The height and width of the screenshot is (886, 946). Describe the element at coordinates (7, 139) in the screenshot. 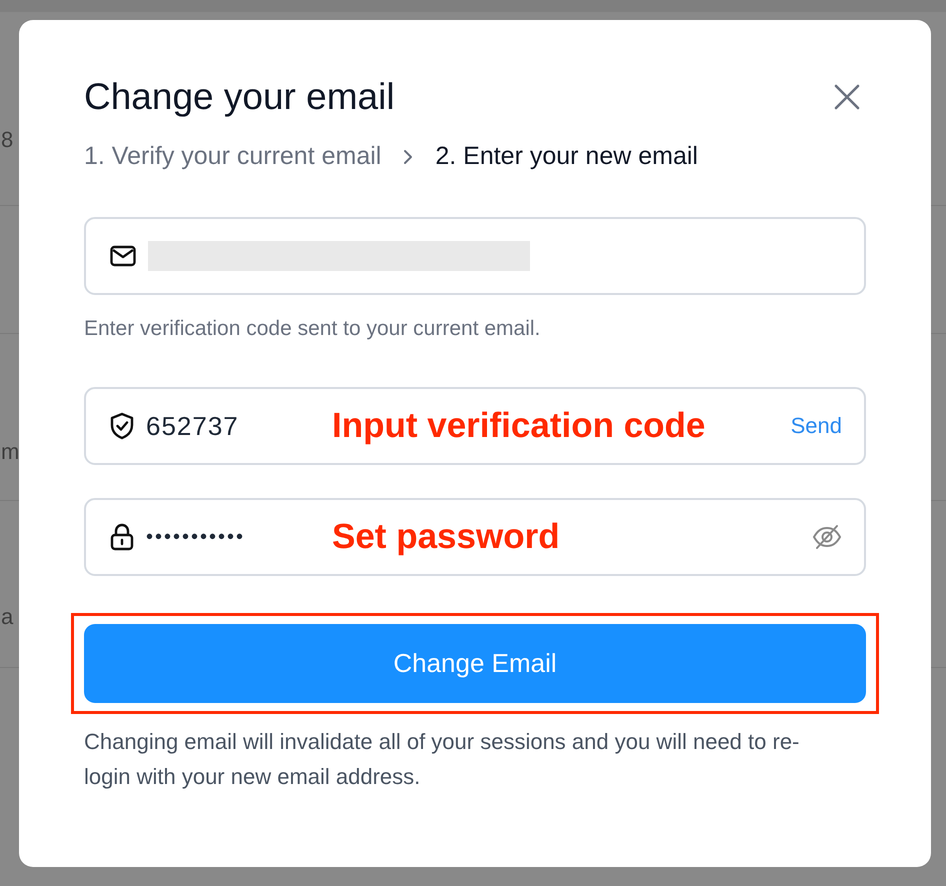

I see `row-text: 8` at that location.